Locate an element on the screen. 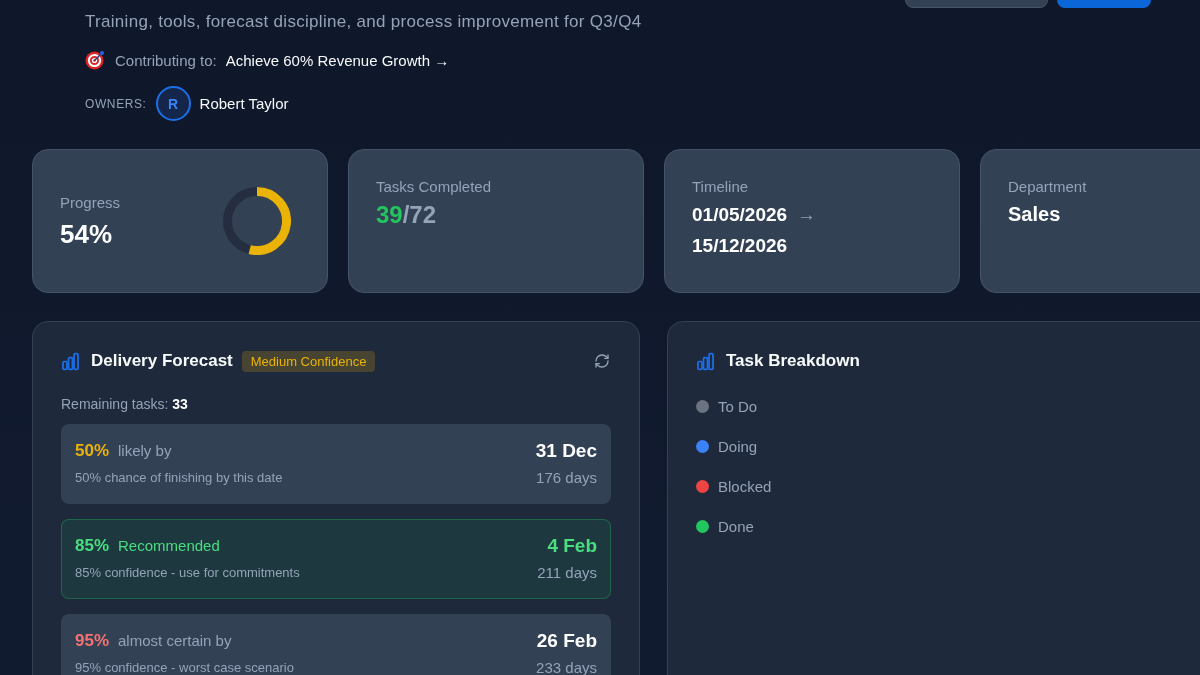 The height and width of the screenshot is (675, 1200). forecast-note: 50% chance of finishing by this date is located at coordinates (179, 477).